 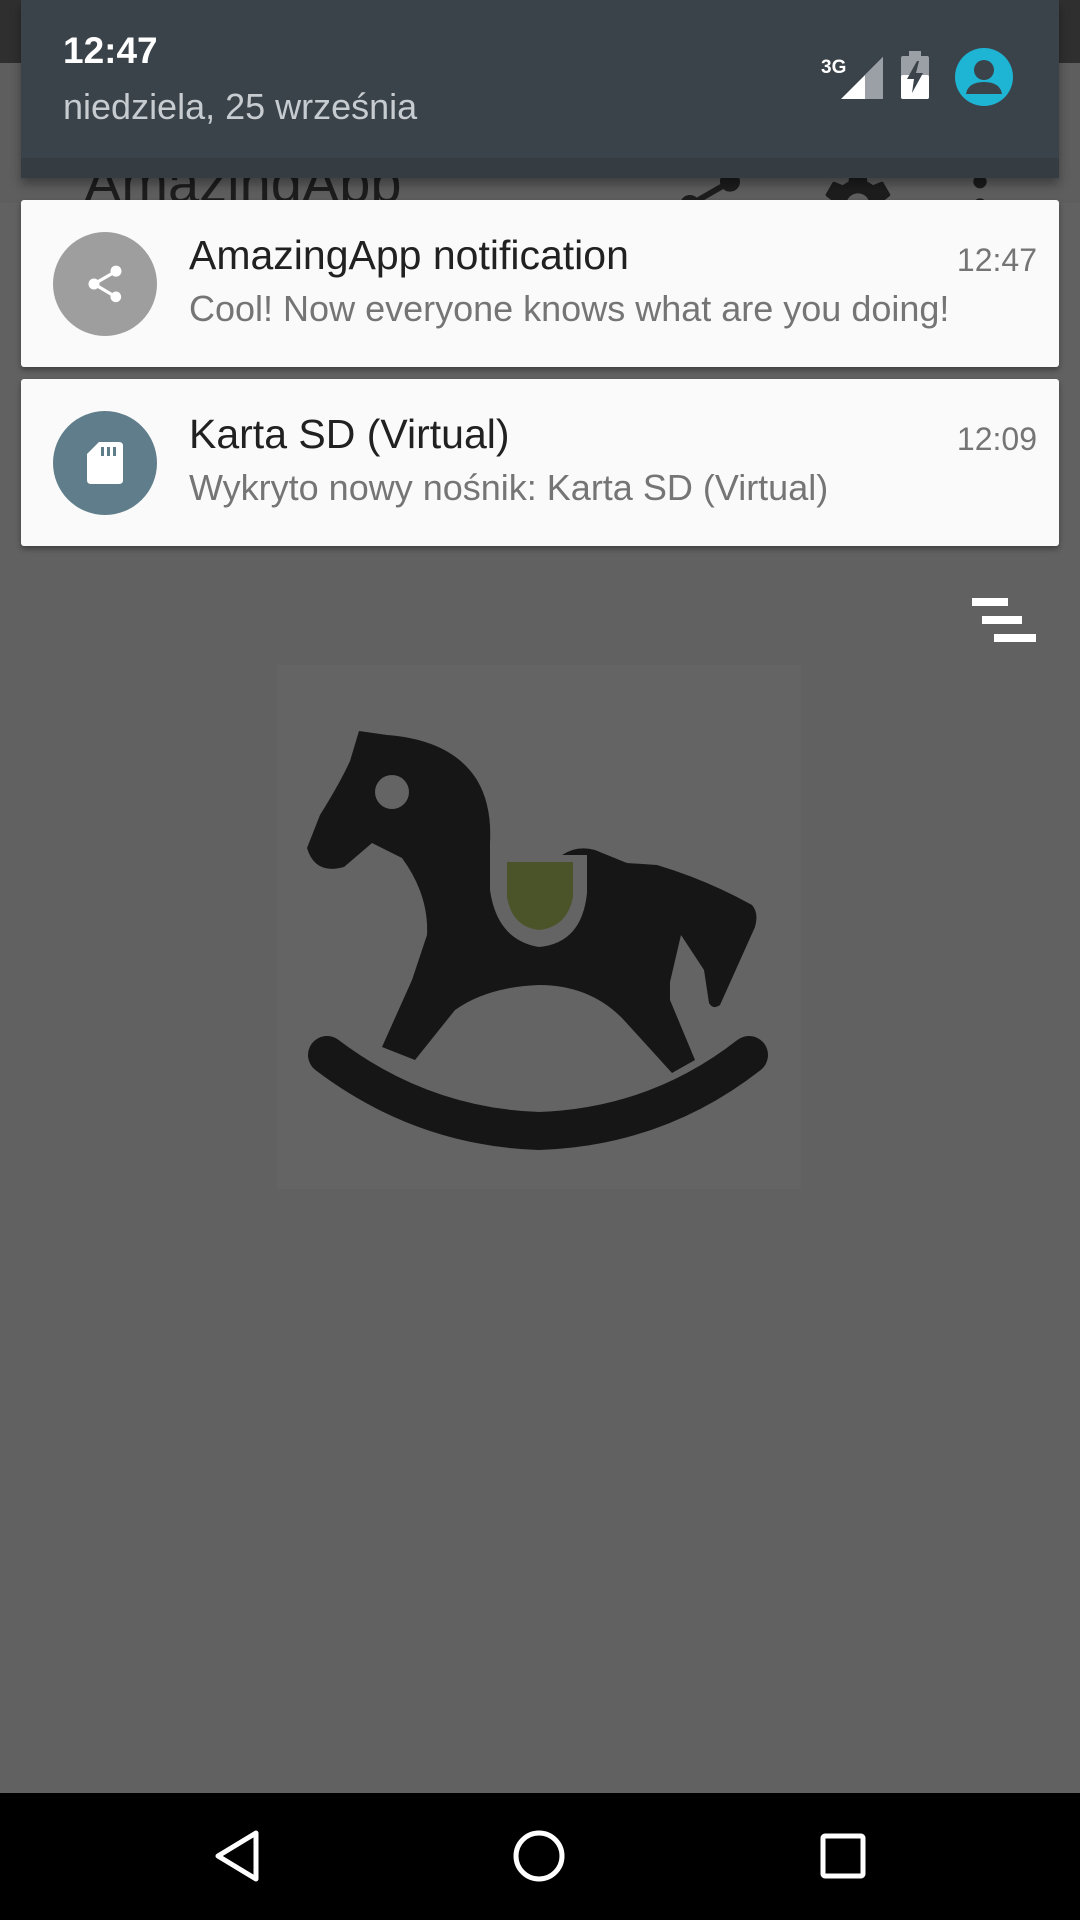 What do you see at coordinates (237, 1856) in the screenshot?
I see `back-icon` at bounding box center [237, 1856].